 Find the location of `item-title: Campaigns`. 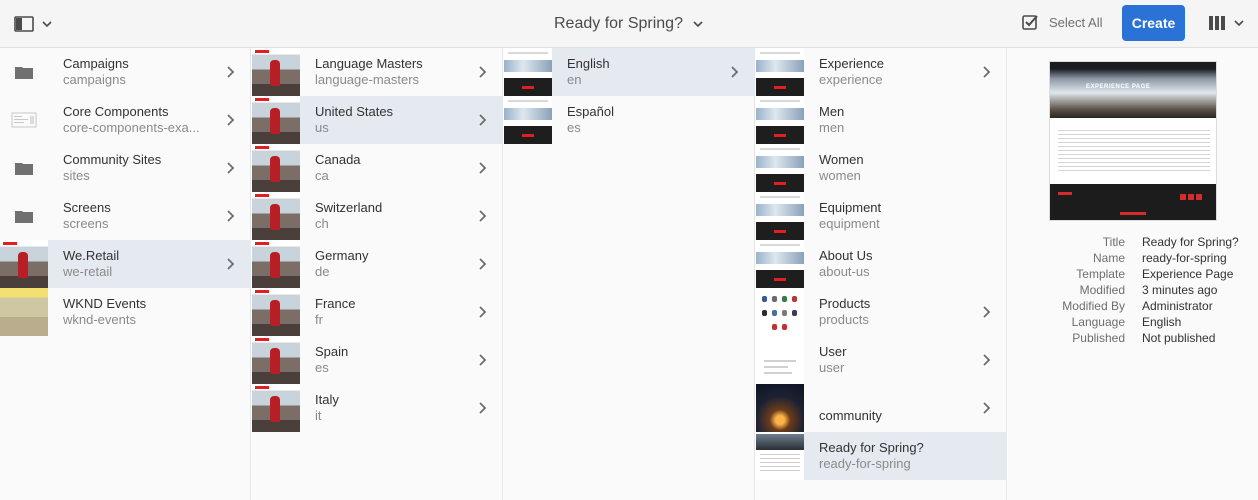

item-title: Campaigns is located at coordinates (96, 63).